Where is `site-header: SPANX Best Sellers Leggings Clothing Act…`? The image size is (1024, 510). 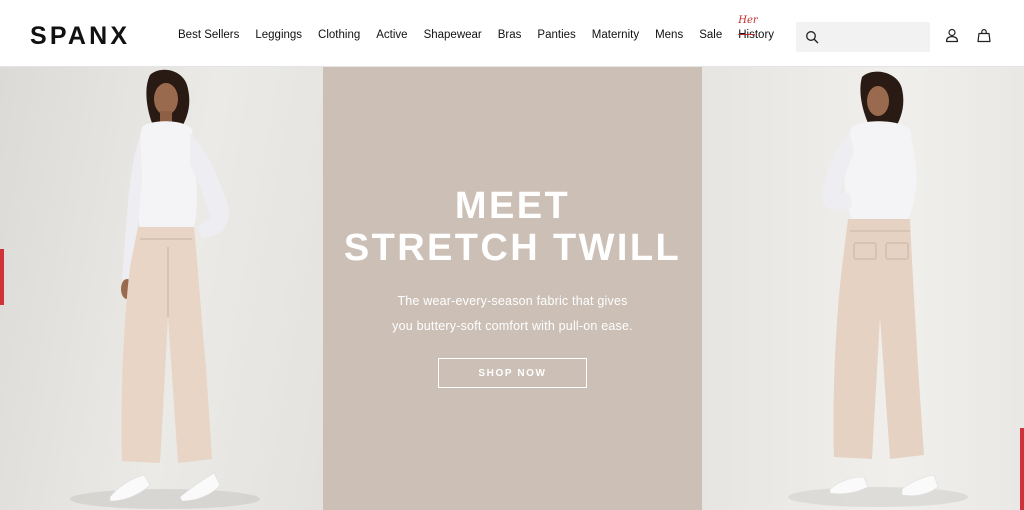 site-header: SPANX Best Sellers Leggings Clothing Act… is located at coordinates (512, 33).